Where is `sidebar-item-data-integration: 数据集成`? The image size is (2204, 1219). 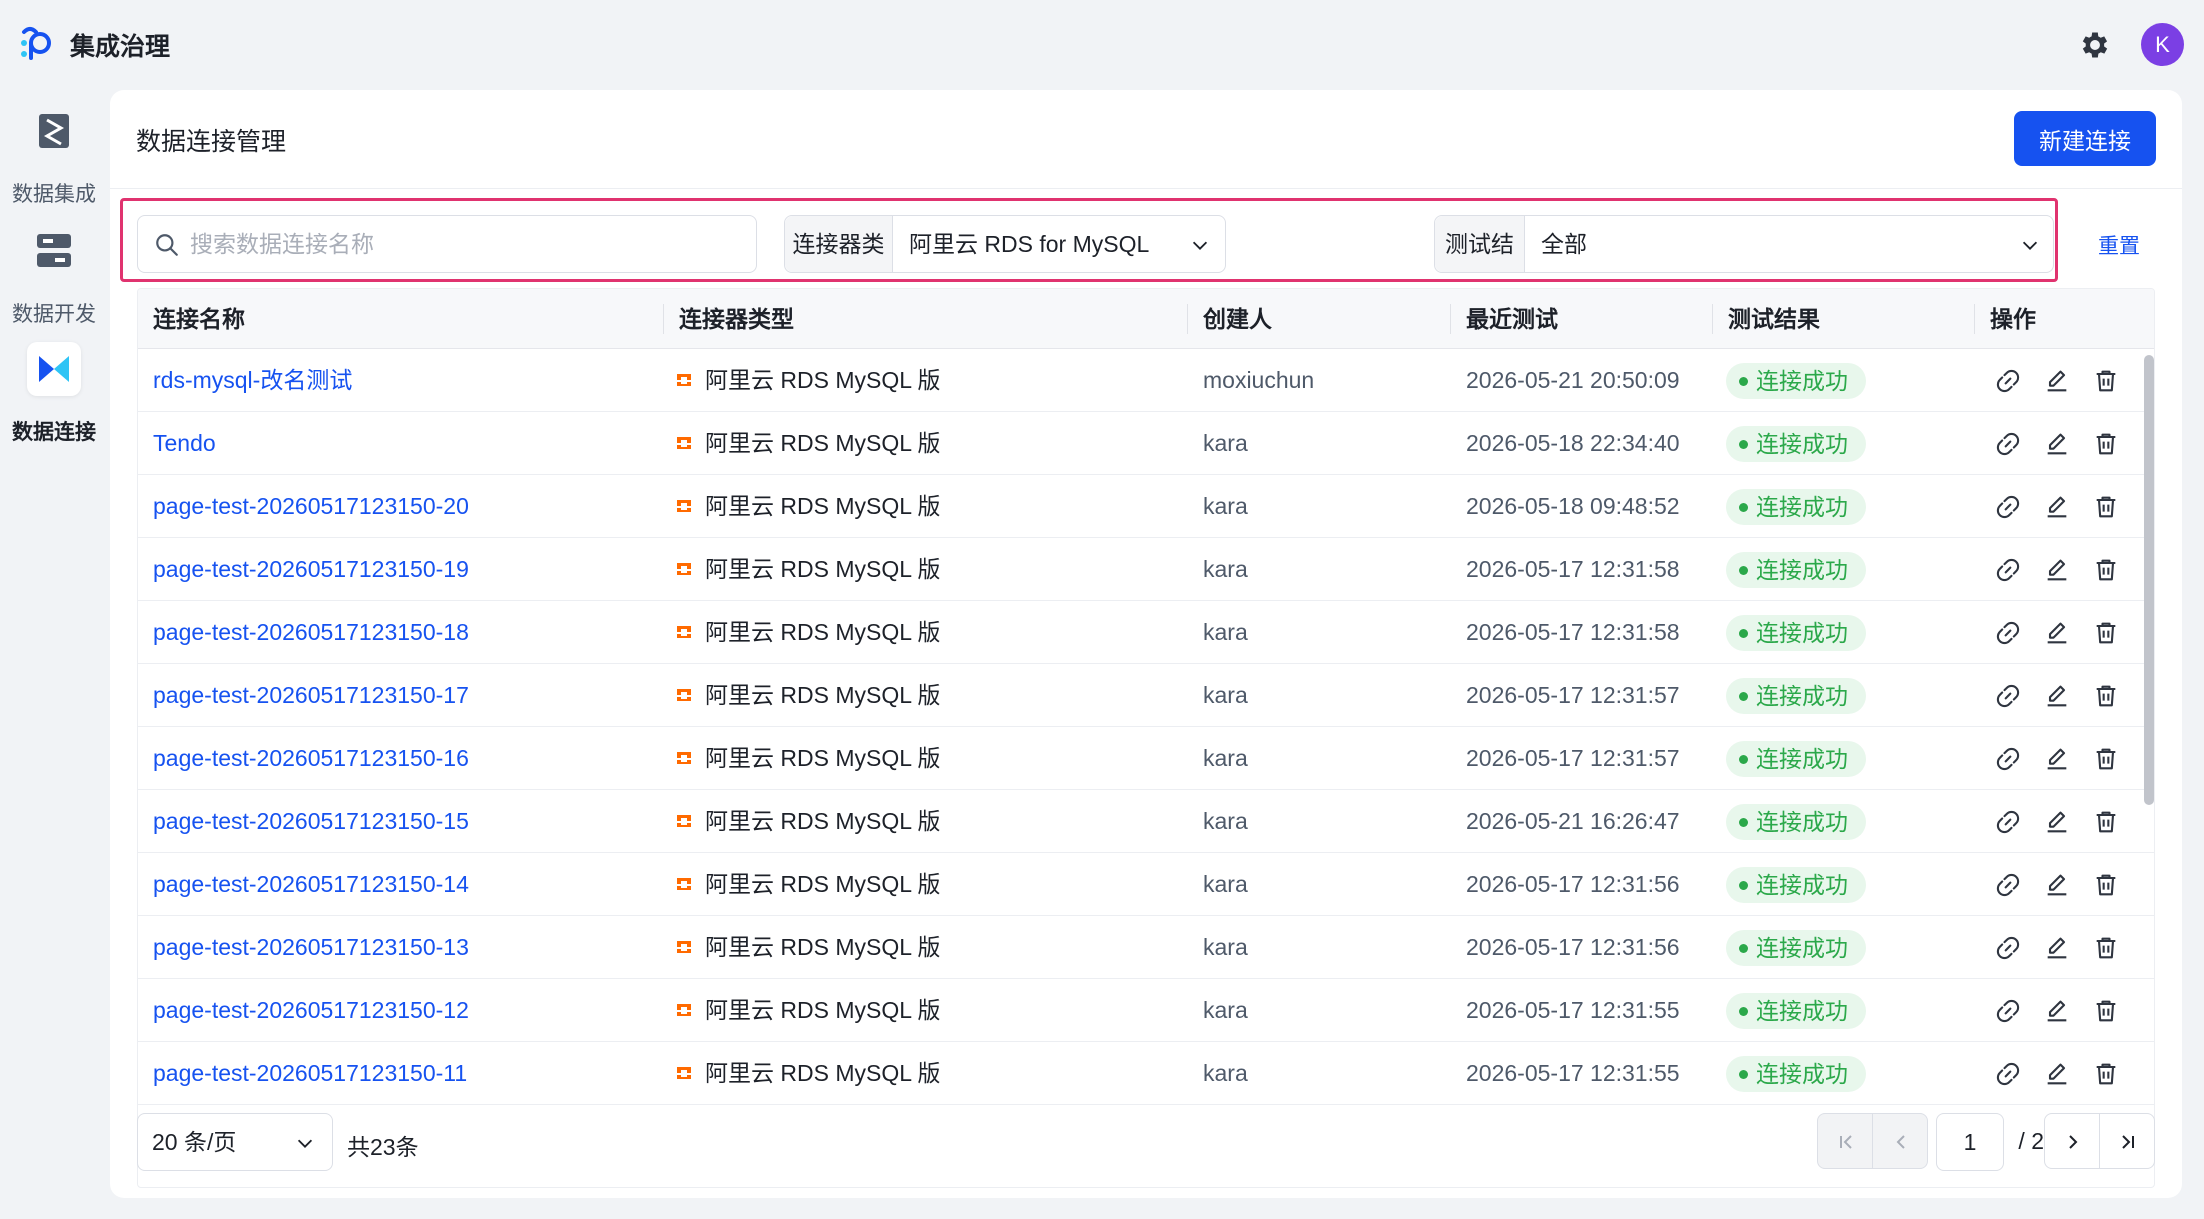 sidebar-item-data-integration: 数据集成 is located at coordinates (54, 159).